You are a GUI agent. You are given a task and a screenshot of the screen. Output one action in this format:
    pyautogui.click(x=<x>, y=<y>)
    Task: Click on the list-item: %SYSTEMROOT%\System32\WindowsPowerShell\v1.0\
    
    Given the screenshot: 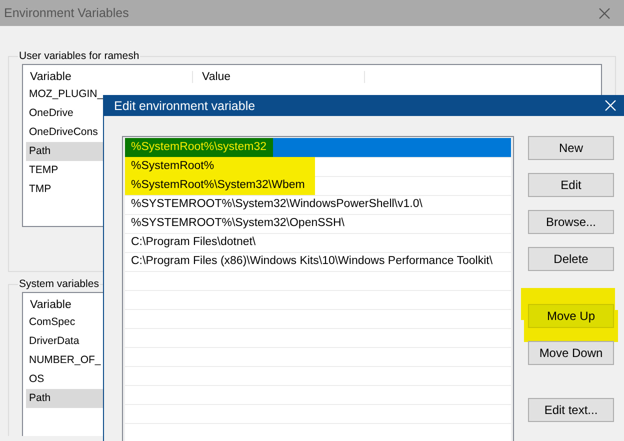 What is the action you would take?
    pyautogui.click(x=318, y=204)
    